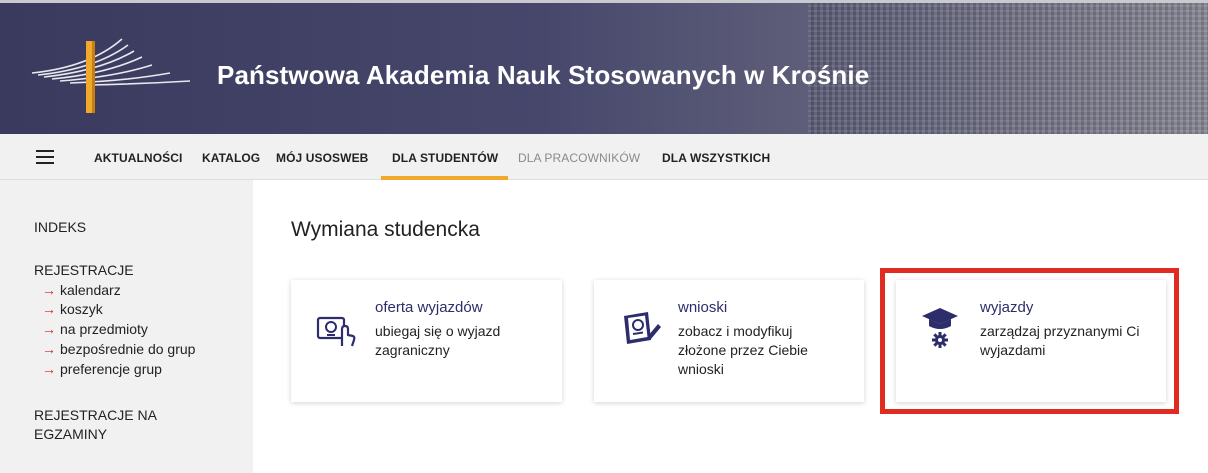 The width and height of the screenshot is (1208, 473). What do you see at coordinates (336, 331) in the screenshot?
I see `certificate-touch-icon` at bounding box center [336, 331].